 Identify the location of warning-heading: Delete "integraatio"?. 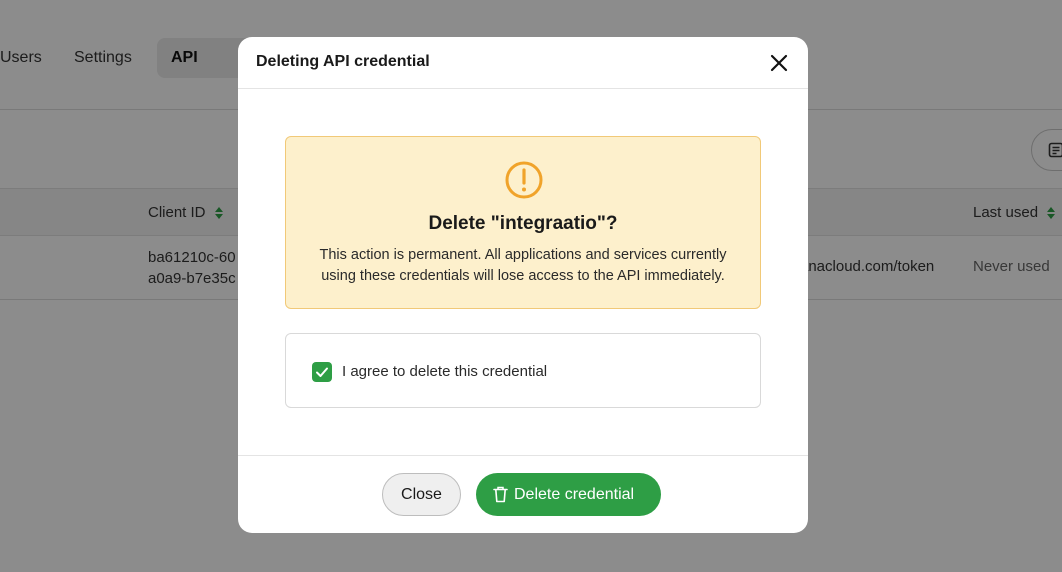
(523, 223).